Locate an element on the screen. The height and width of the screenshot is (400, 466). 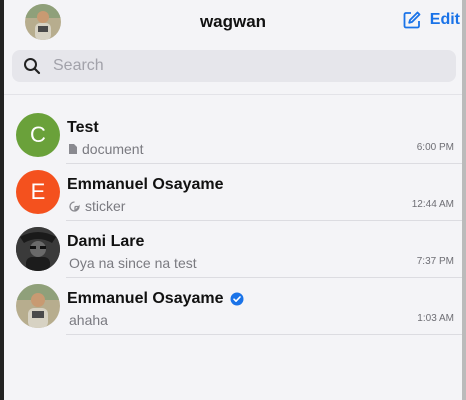
chat-name-text: Test is located at coordinates (83, 127).